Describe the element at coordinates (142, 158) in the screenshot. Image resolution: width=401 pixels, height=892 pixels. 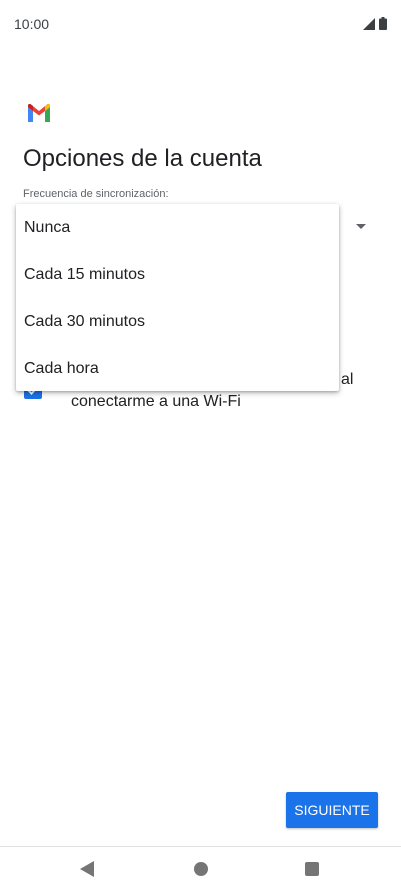
I see `page-title: Opciones de la cuenta` at that location.